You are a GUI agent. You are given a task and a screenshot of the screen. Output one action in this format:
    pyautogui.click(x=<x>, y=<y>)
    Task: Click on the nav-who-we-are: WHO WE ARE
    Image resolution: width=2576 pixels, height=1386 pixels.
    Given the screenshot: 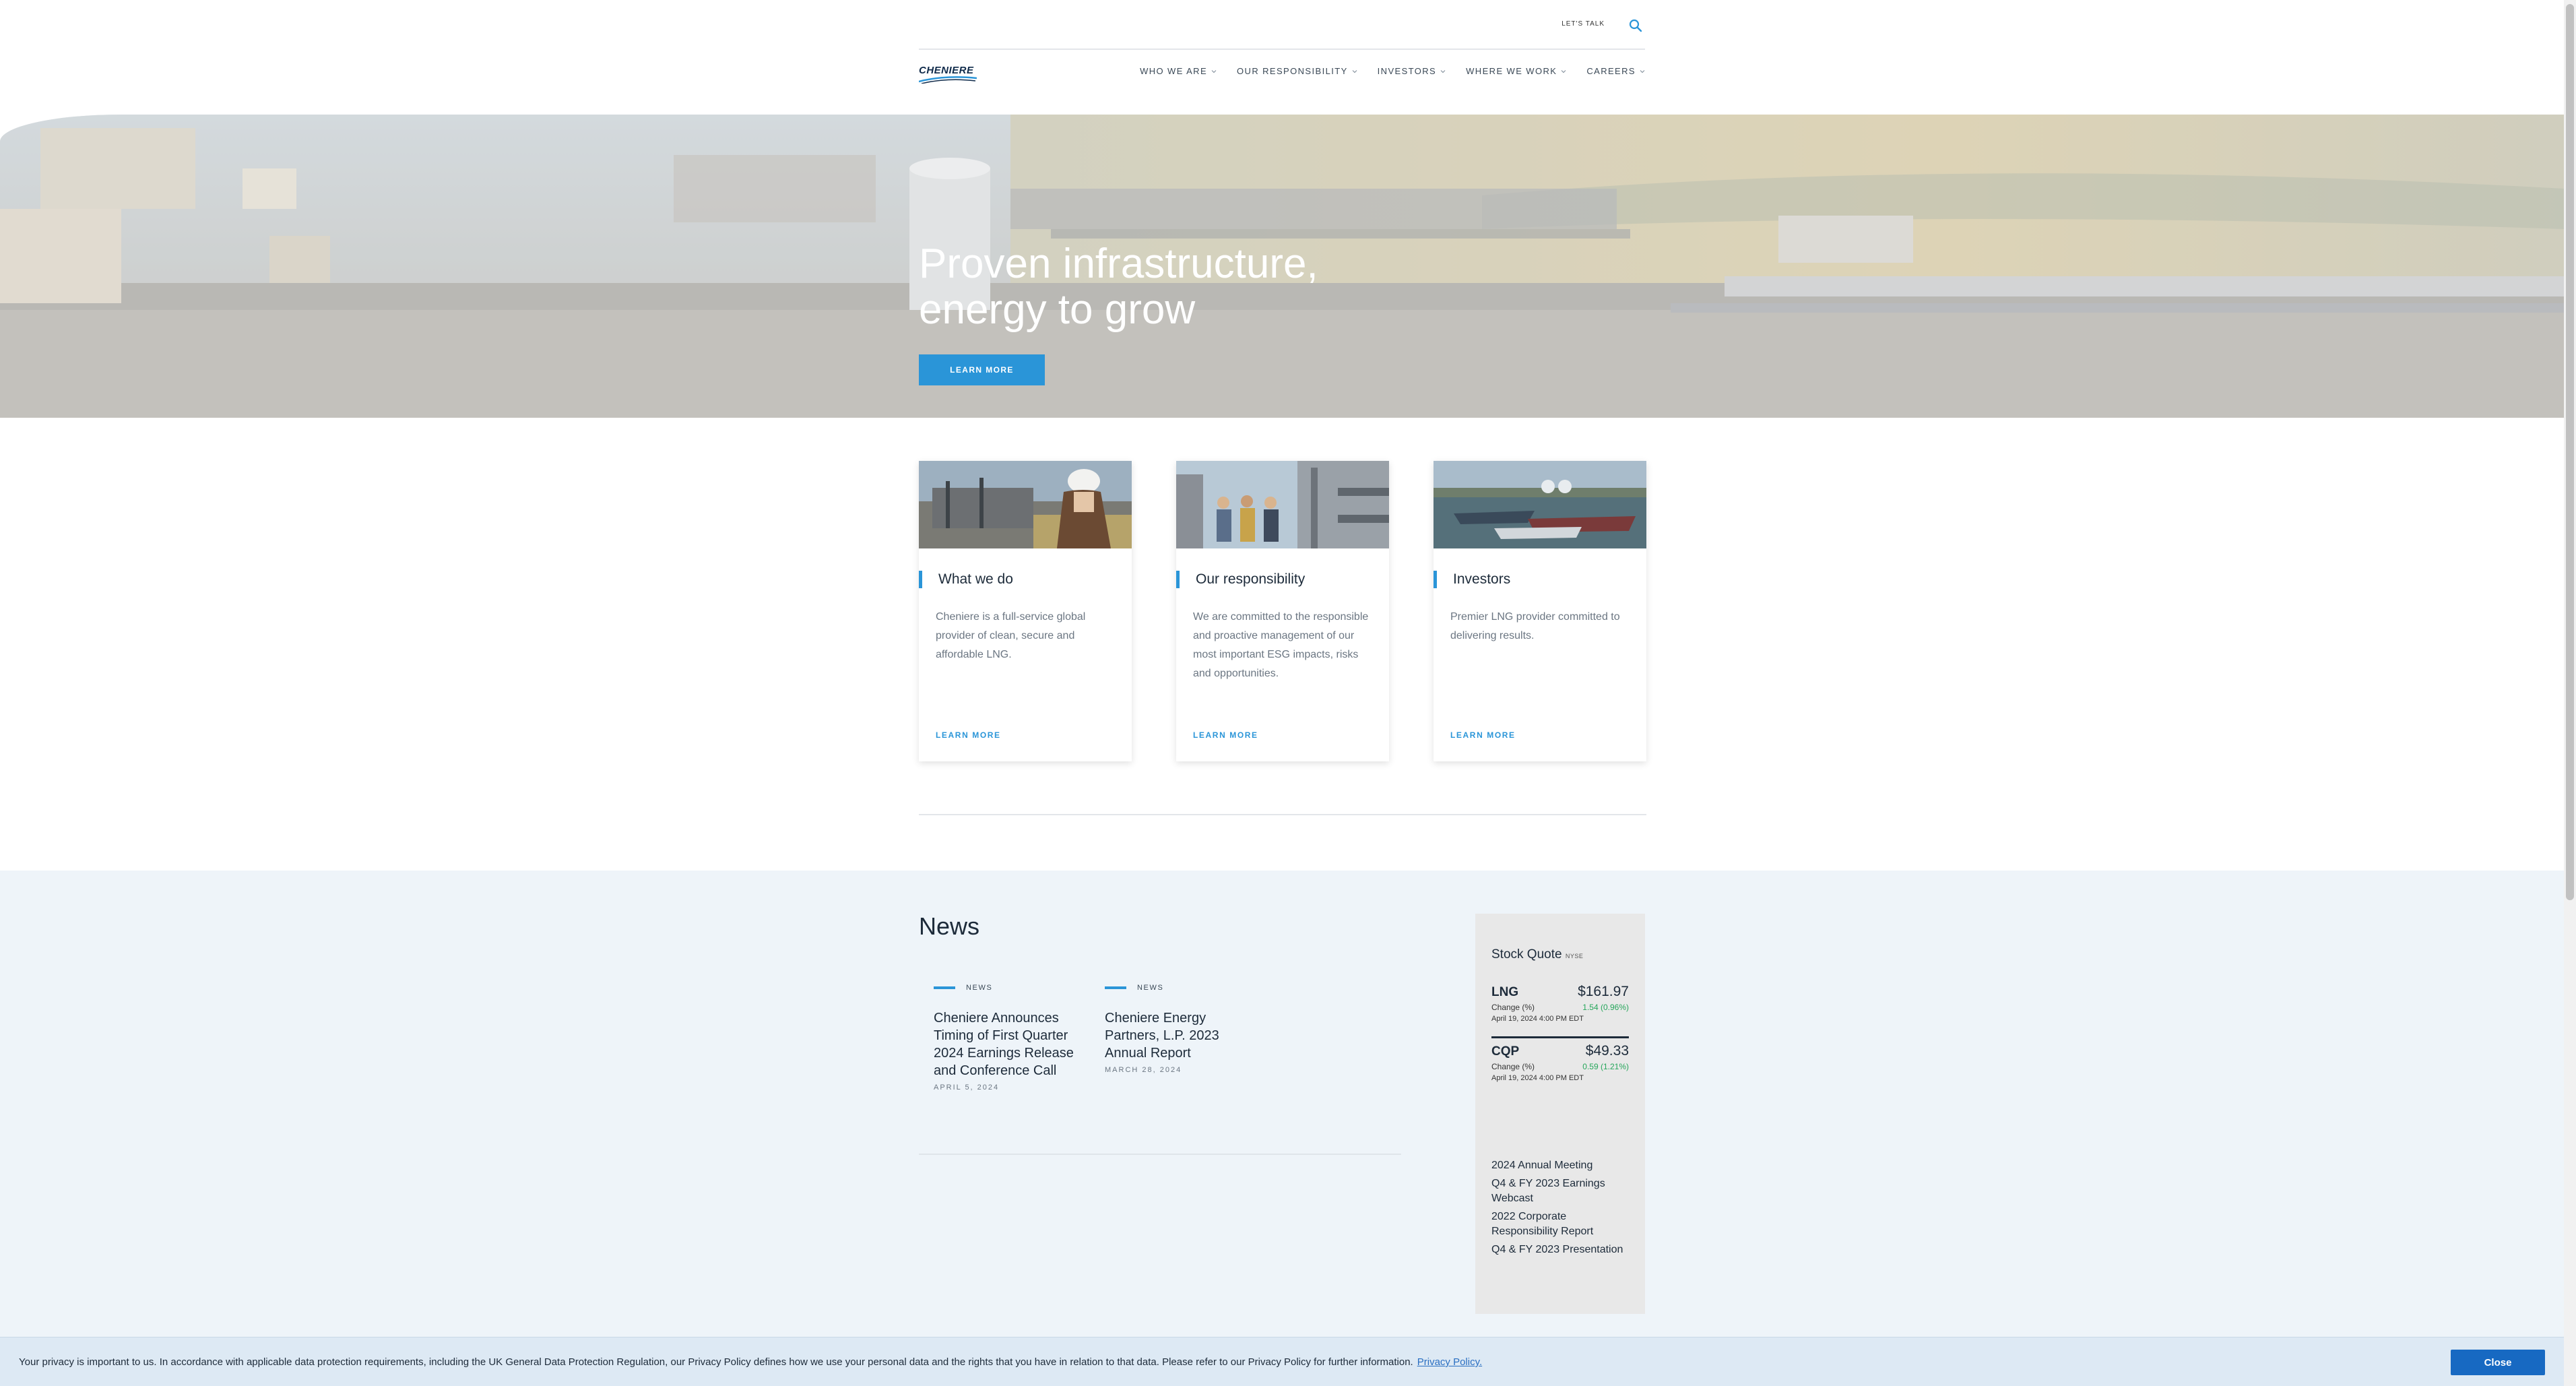 What is the action you would take?
    pyautogui.click(x=1179, y=71)
    